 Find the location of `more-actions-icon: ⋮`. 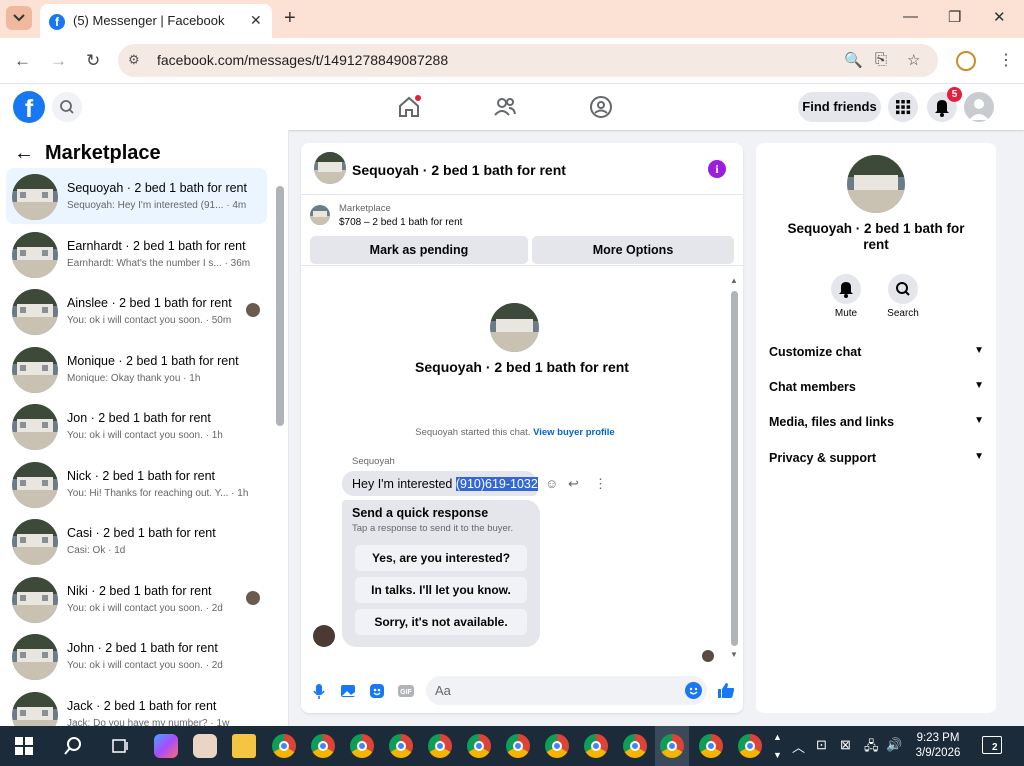

more-actions-icon: ⋮ is located at coordinates (600, 484).